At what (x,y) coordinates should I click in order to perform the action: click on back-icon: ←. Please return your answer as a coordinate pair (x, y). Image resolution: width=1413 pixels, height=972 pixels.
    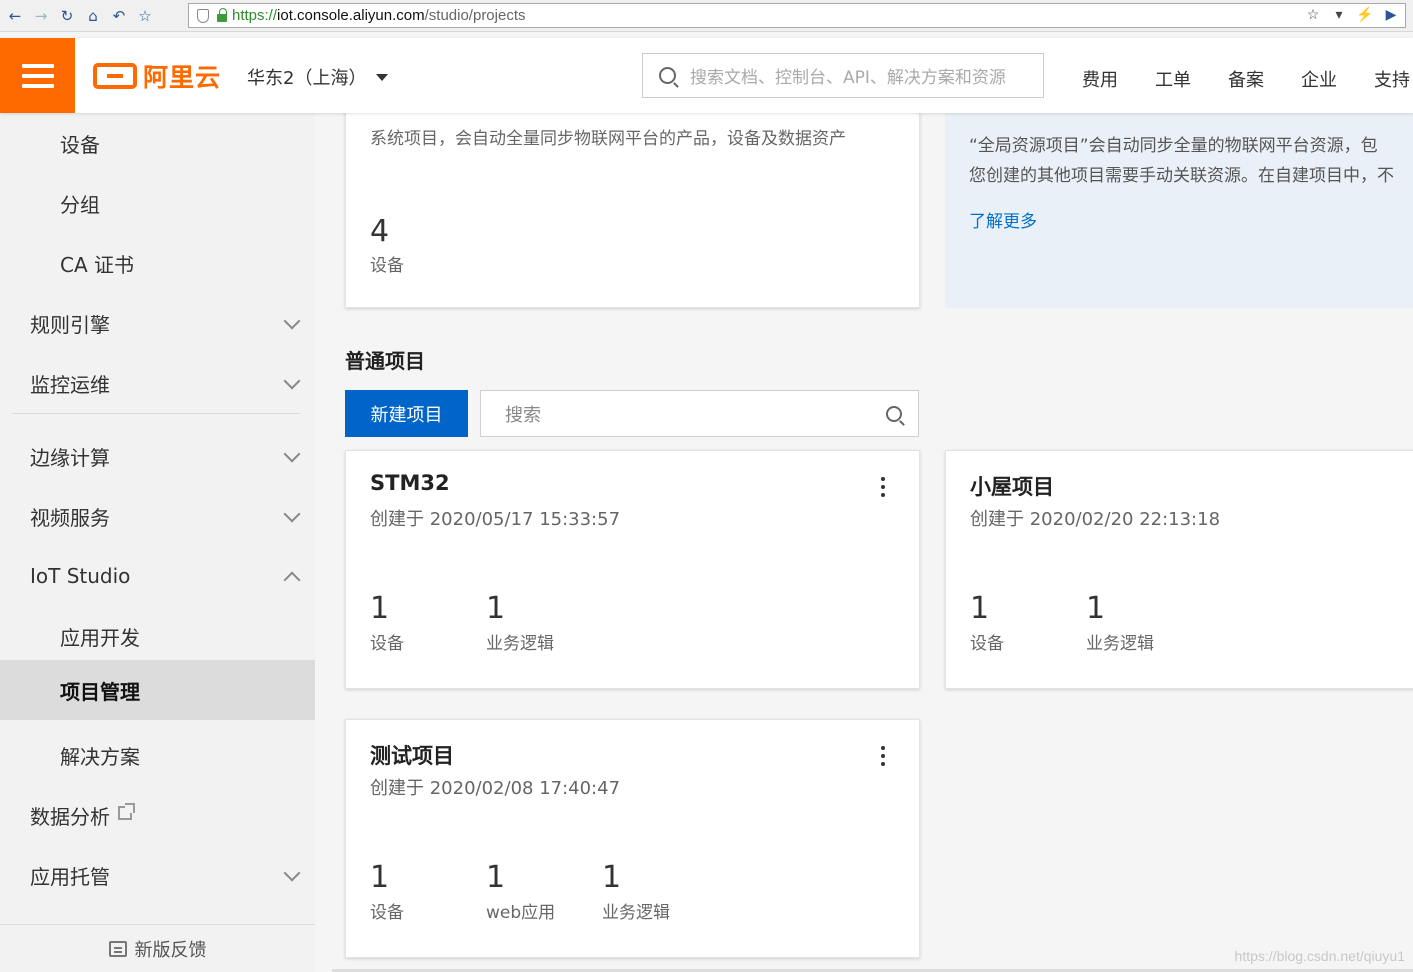
    Looking at the image, I should click on (15, 16).